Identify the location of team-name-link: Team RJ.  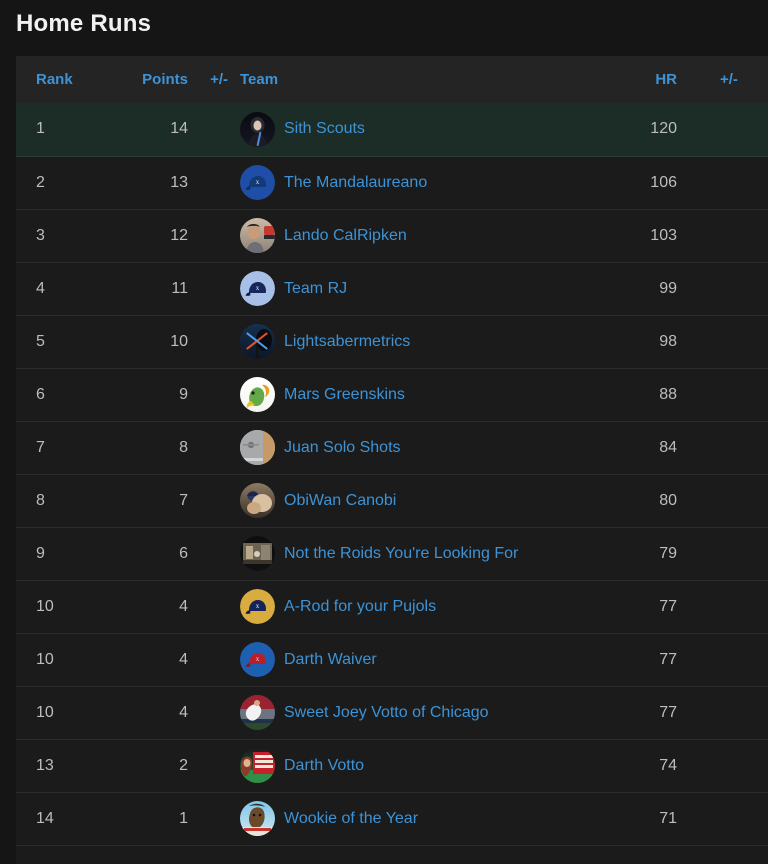
(315, 289).